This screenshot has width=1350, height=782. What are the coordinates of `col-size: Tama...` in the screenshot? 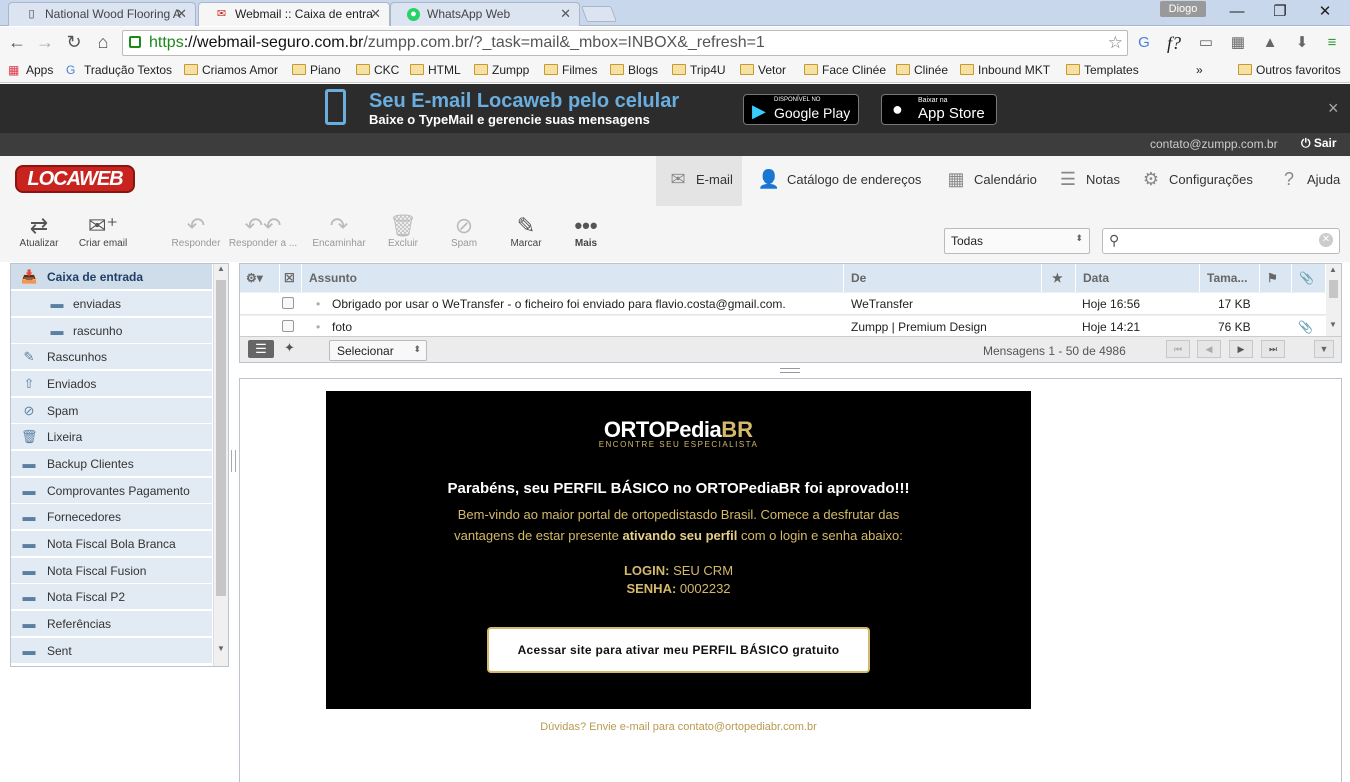 It's located at (1230, 278).